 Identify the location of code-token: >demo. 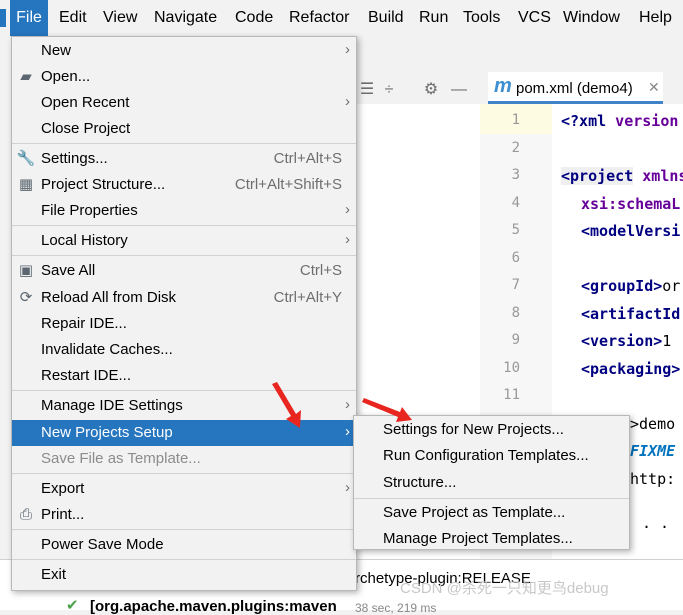
(653, 424).